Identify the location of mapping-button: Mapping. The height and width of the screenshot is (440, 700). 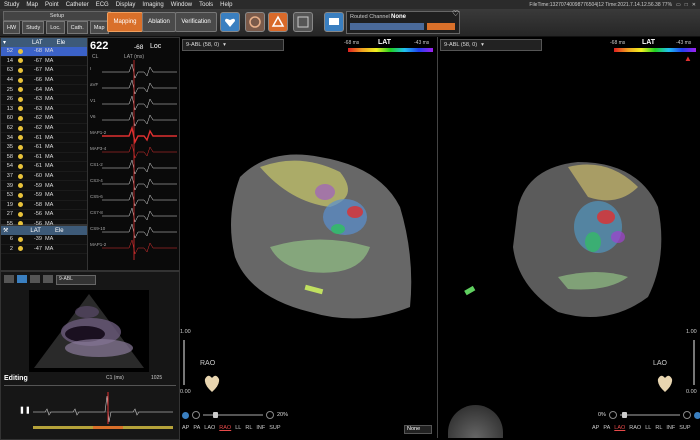
(125, 22).